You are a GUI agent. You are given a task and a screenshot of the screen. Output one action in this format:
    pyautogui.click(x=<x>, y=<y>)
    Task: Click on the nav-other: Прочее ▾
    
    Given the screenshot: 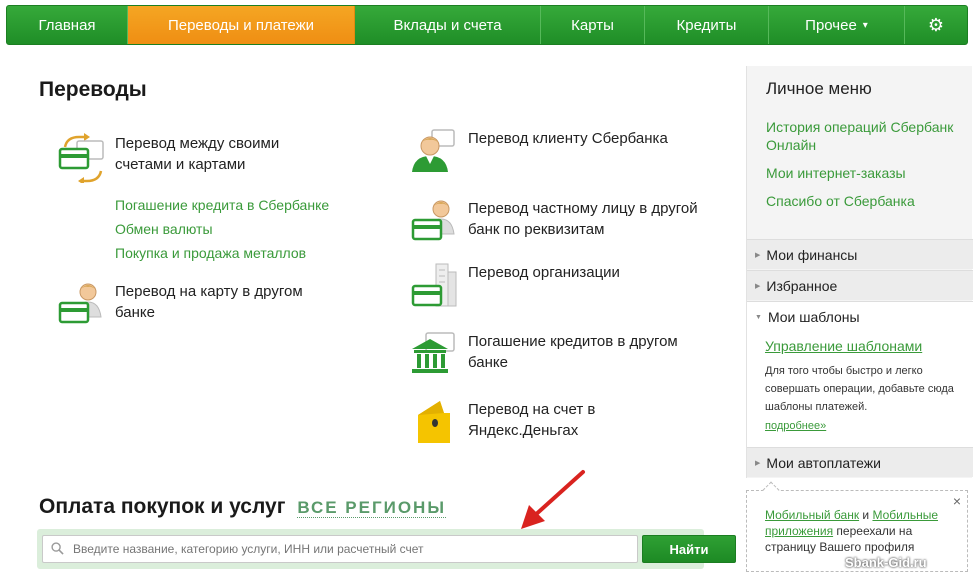 What is the action you would take?
    pyautogui.click(x=837, y=25)
    